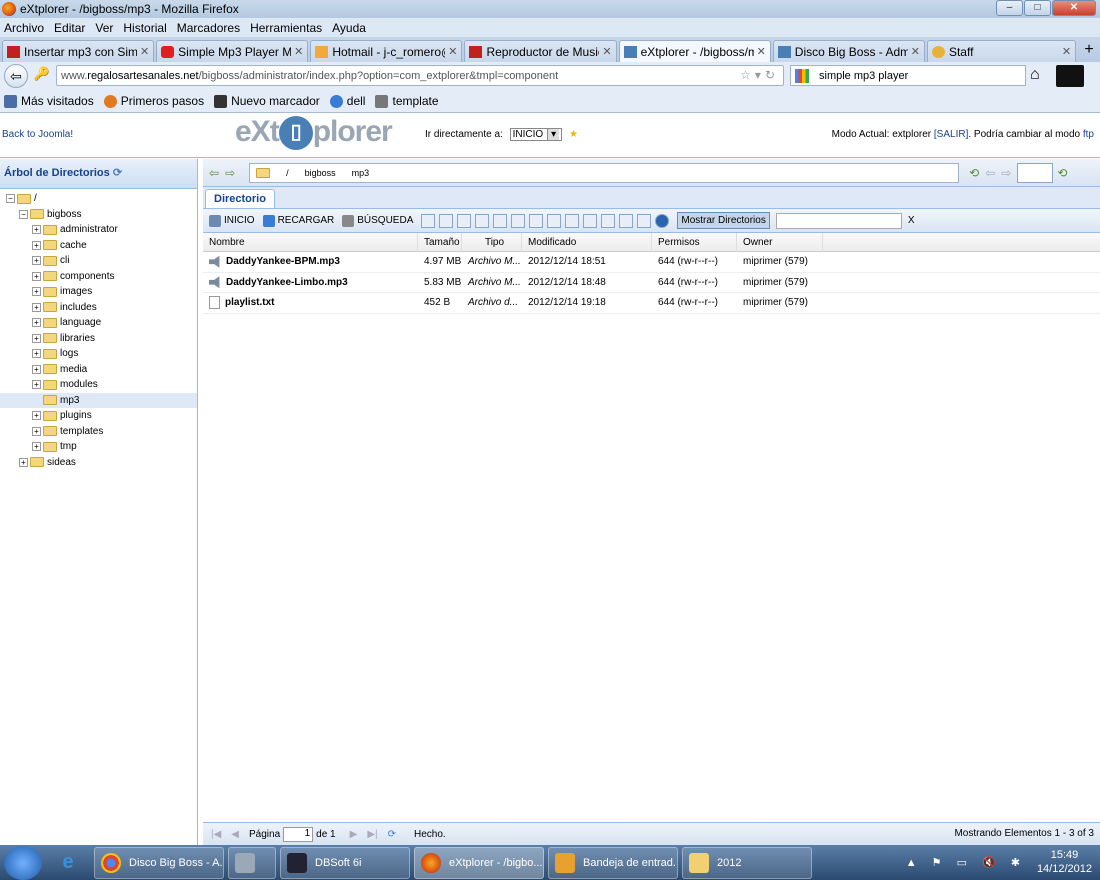 Image resolution: width=1100 pixels, height=880 pixels. What do you see at coordinates (347, 101) in the screenshot?
I see `bookmark-item: dell` at bounding box center [347, 101].